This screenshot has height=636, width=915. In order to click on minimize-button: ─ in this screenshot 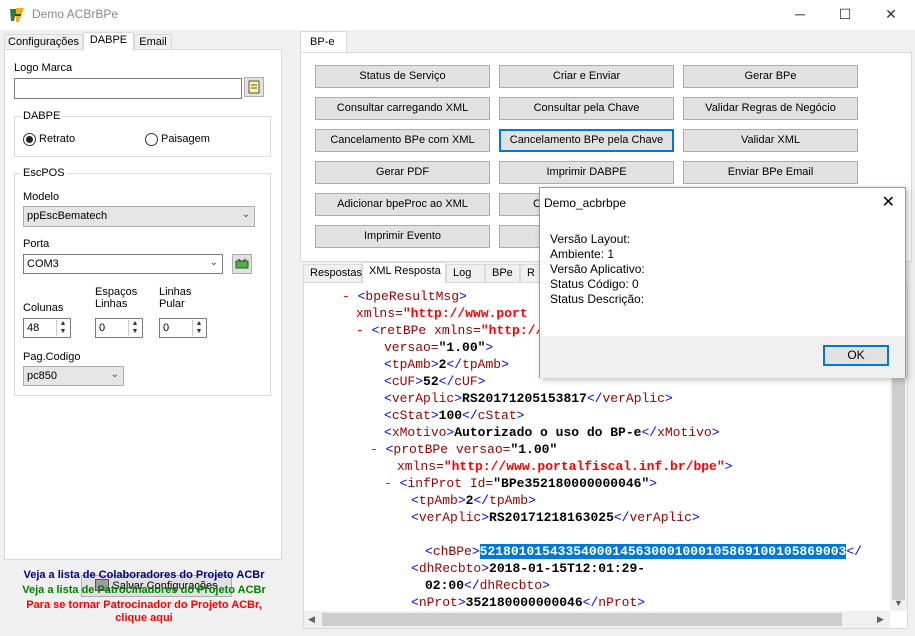, I will do `click(800, 15)`.